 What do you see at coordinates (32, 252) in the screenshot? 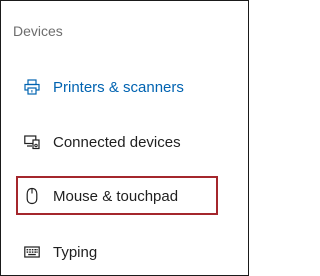
I see `keyboard-icon` at bounding box center [32, 252].